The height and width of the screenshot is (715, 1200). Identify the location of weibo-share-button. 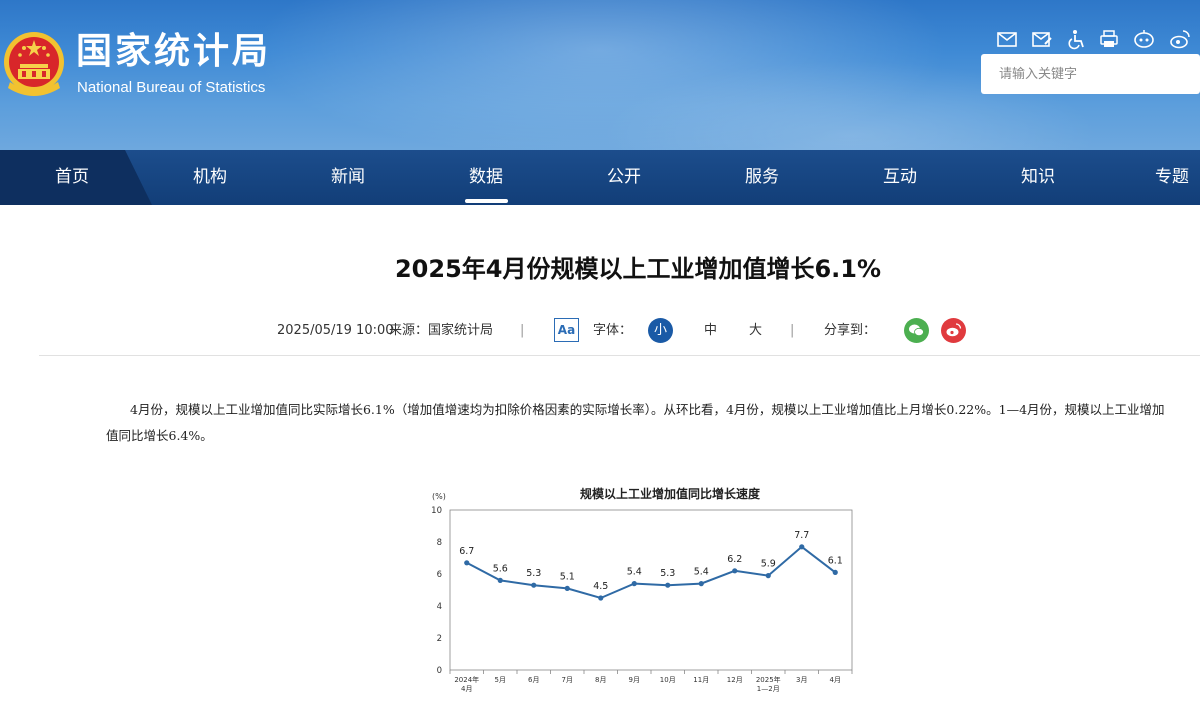
(953, 330).